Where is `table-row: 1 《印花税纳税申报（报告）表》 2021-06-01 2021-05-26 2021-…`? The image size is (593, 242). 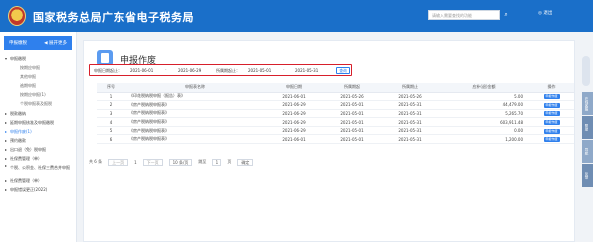
table-row: 1 《印花税纳税申报（报告）表》 2021-06-01 2021-05-26 2021-… is located at coordinates (335, 97).